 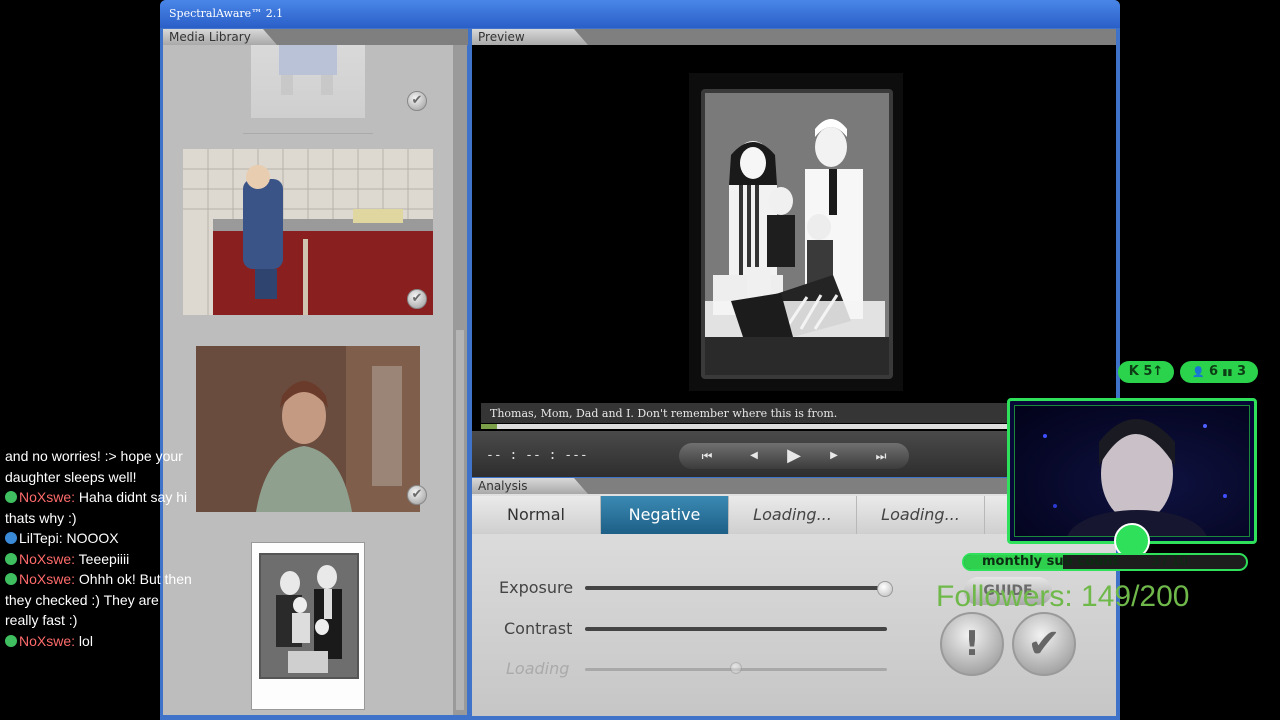 I want to click on timecode: -- : -- : ---, so click(x=537, y=455).